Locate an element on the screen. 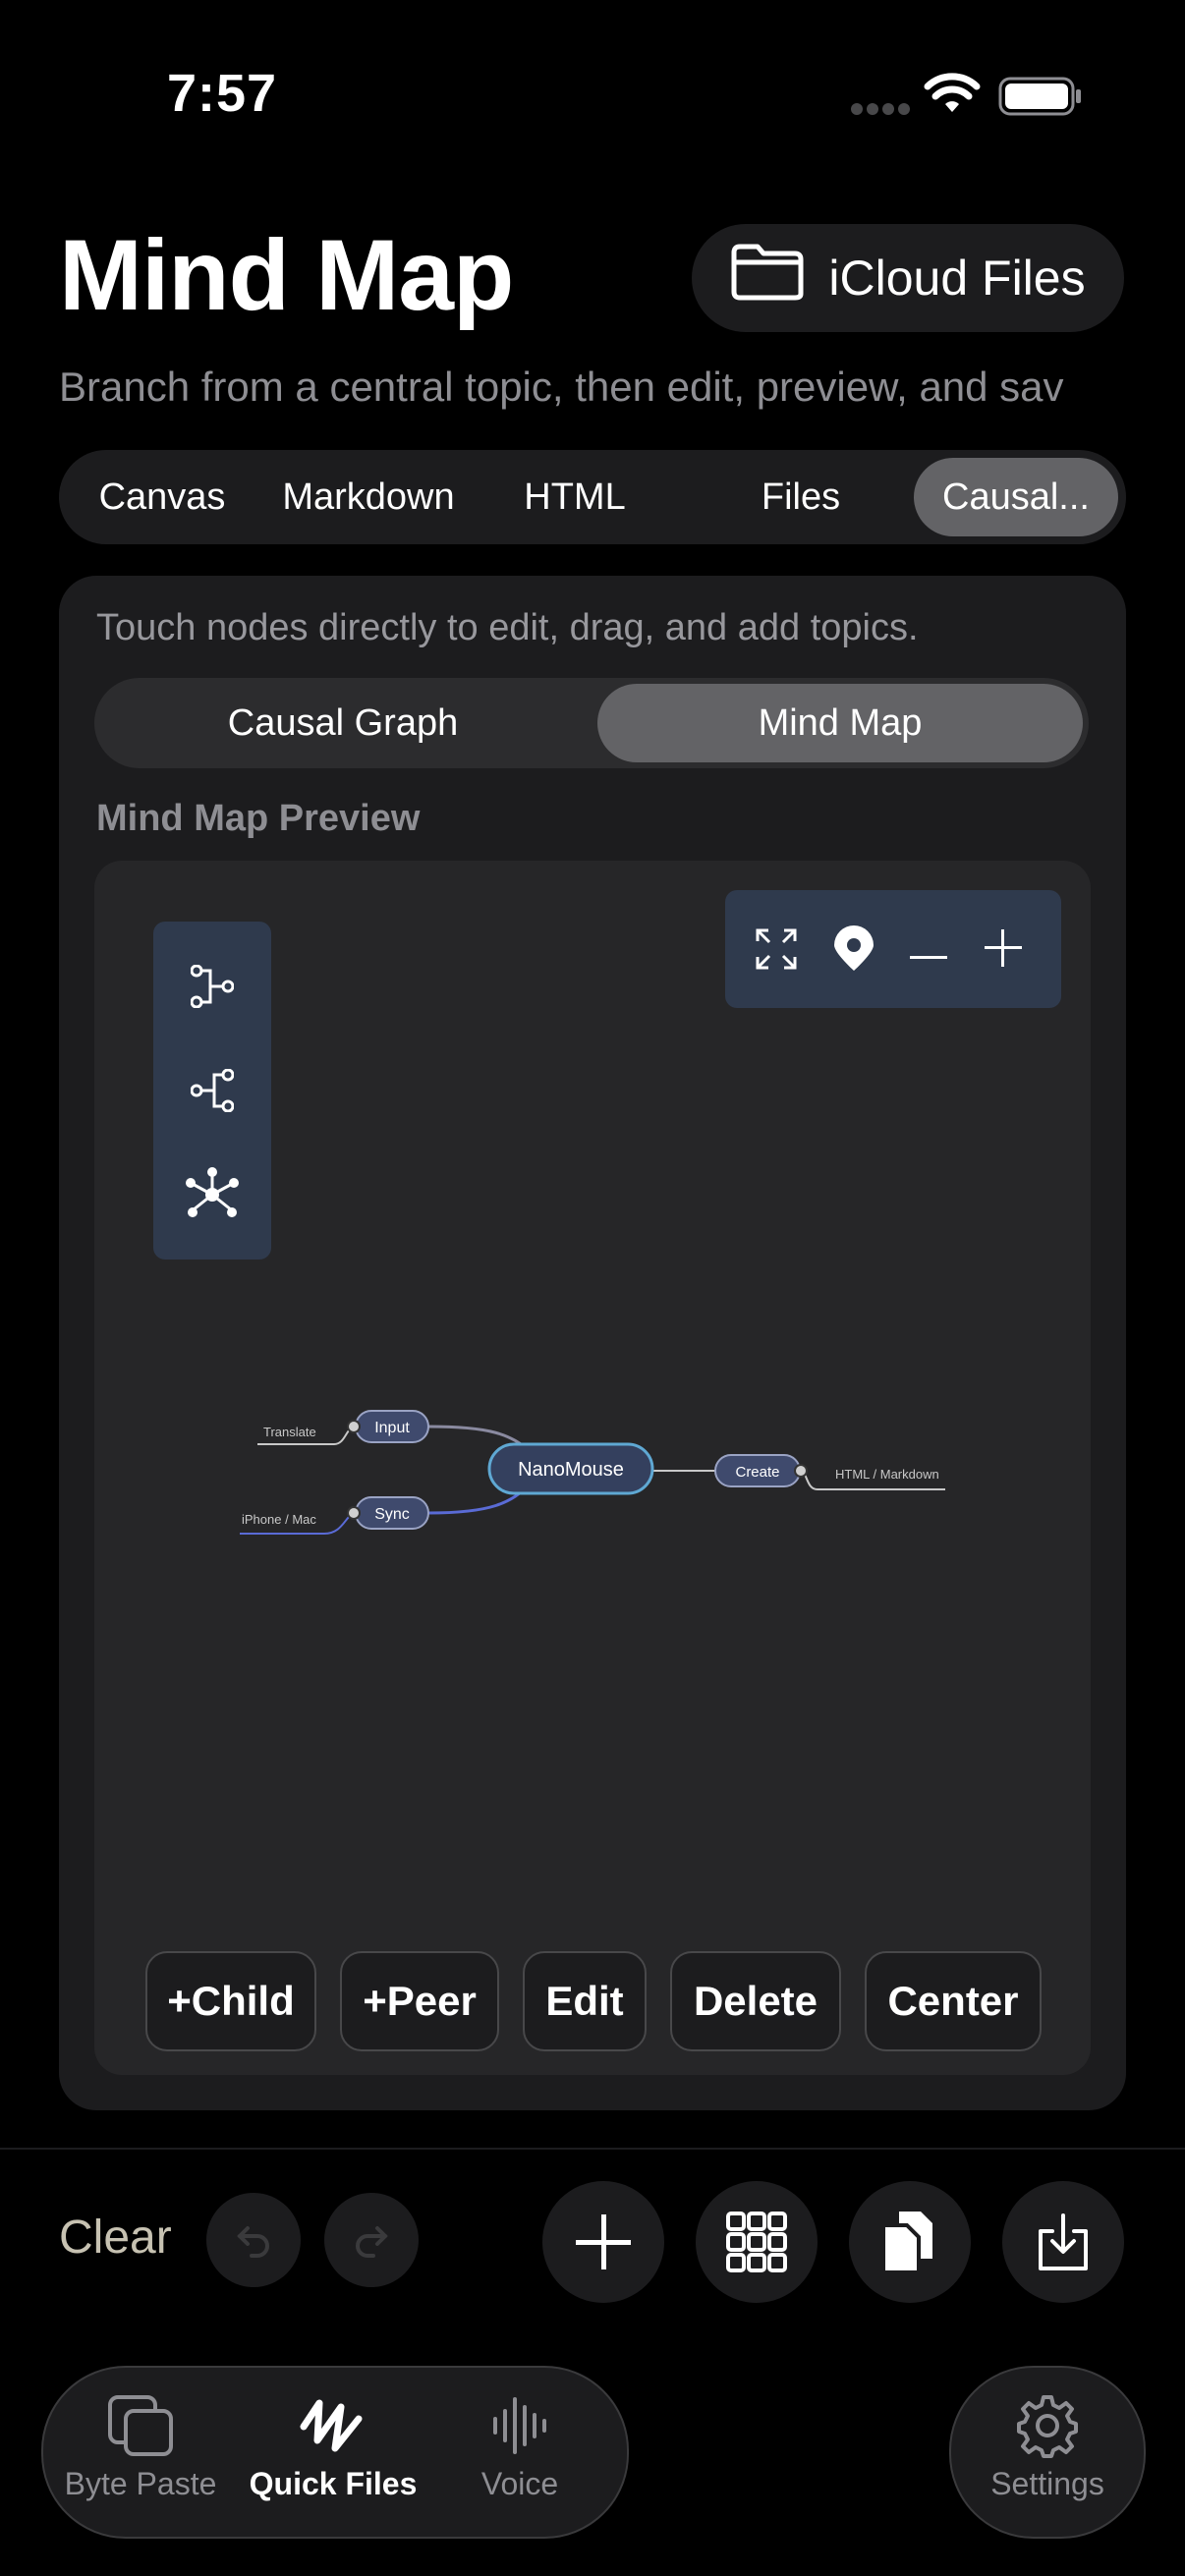  zoom-out-icon is located at coordinates (929, 956).